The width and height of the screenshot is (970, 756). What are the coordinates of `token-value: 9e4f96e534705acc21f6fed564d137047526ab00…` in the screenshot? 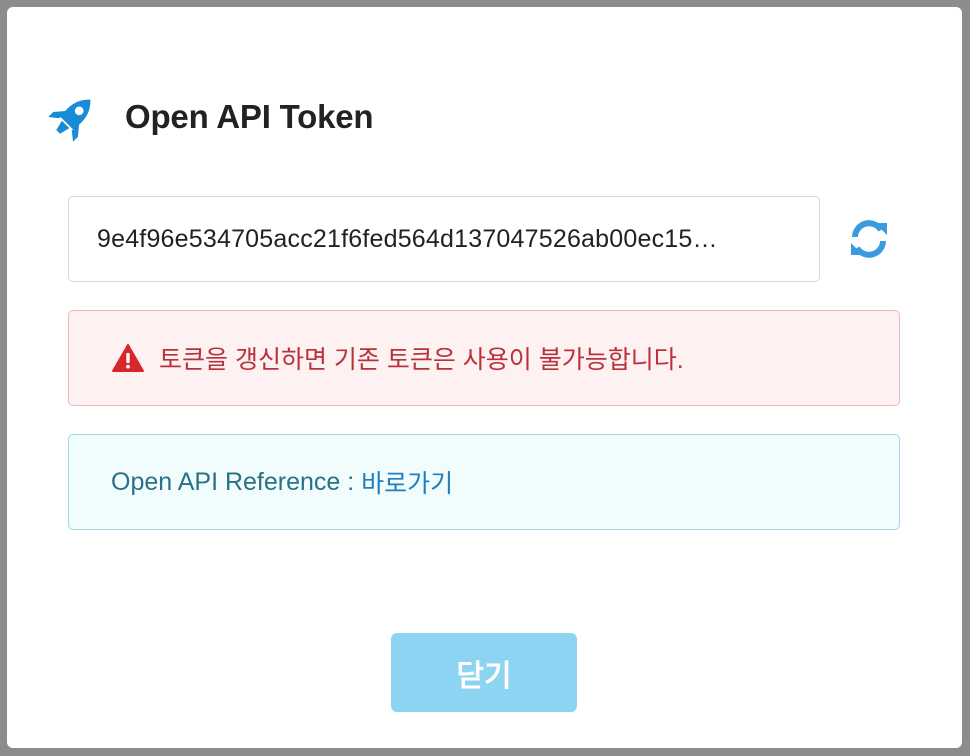 It's located at (407, 238).